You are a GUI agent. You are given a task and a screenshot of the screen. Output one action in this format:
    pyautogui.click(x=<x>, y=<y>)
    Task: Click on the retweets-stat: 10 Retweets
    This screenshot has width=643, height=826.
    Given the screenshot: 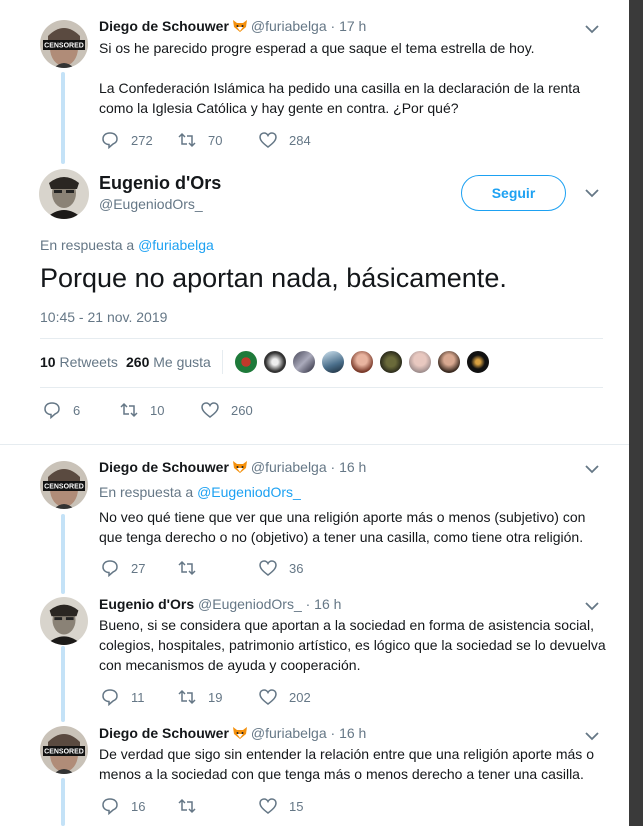 What is the action you would take?
    pyautogui.click(x=79, y=362)
    